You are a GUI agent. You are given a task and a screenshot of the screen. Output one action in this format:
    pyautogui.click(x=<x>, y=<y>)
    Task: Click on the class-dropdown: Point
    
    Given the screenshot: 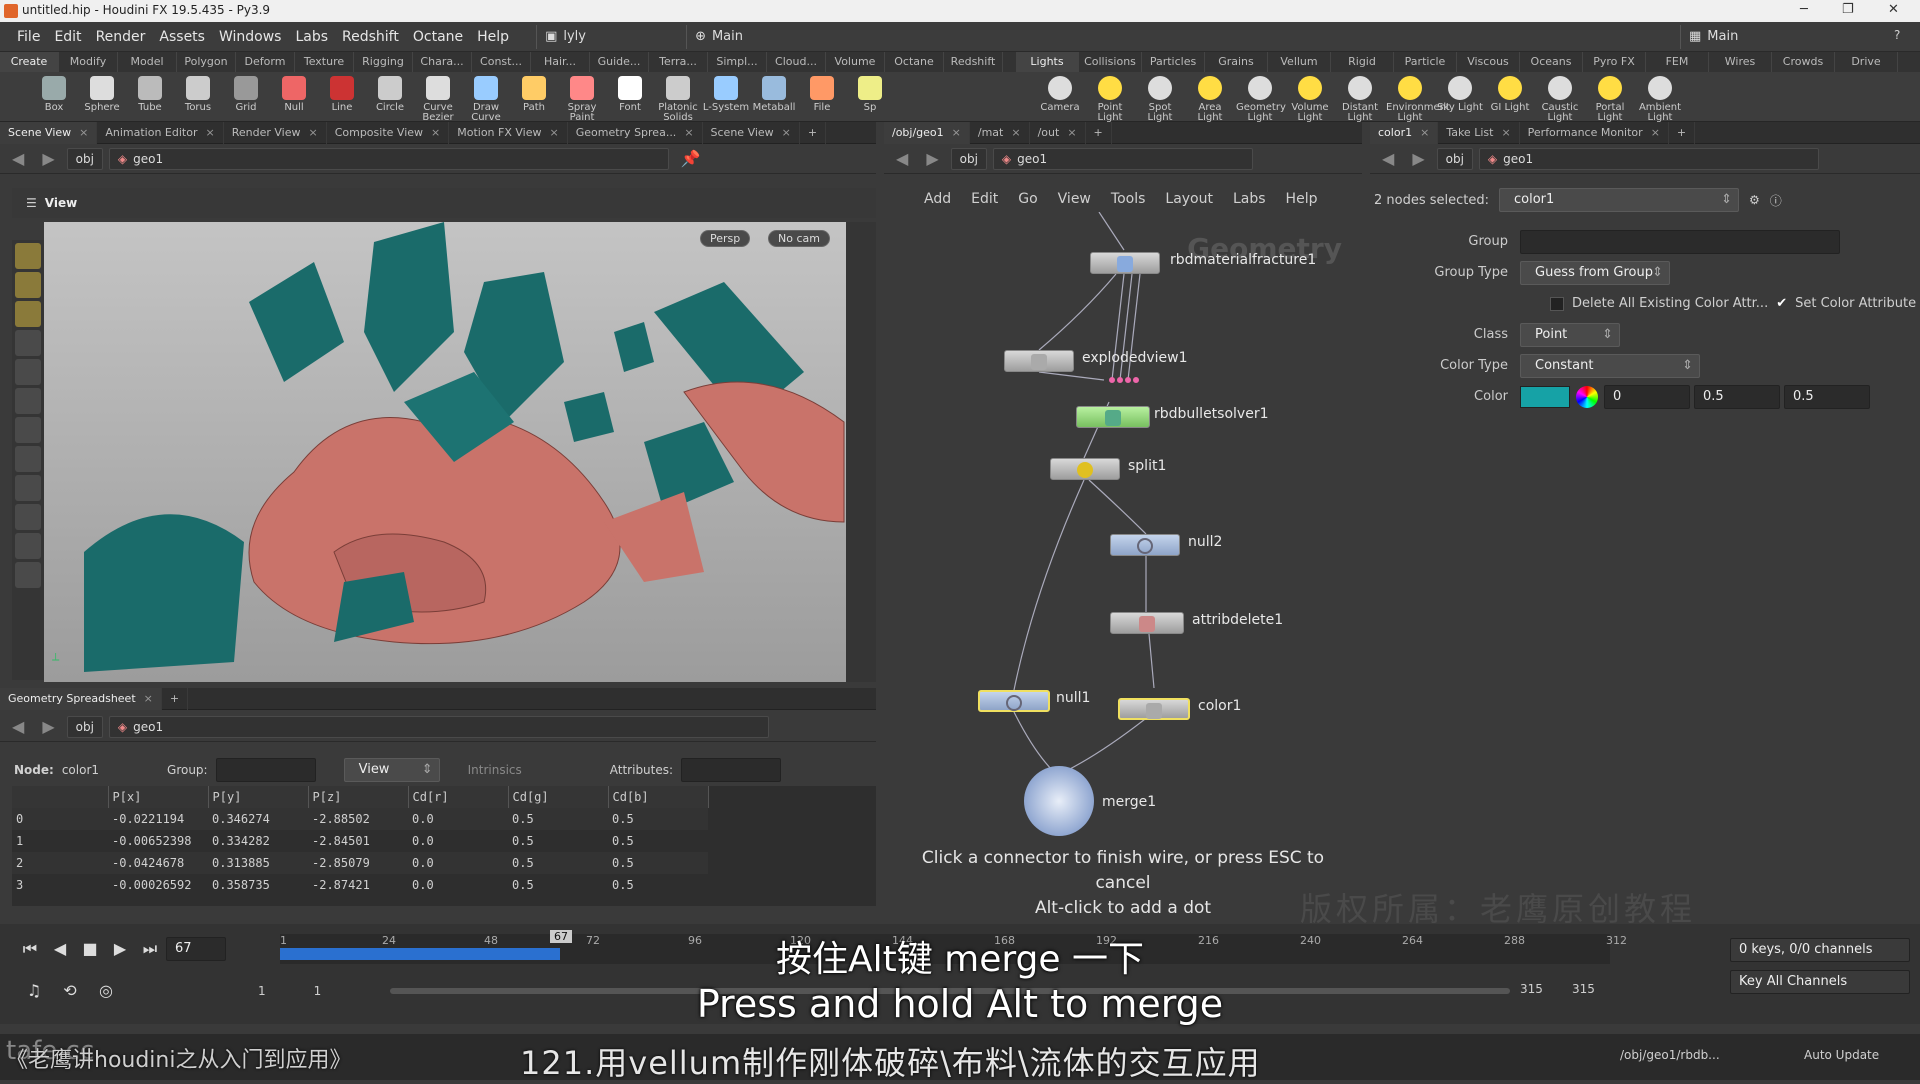 What is the action you would take?
    pyautogui.click(x=1570, y=334)
    